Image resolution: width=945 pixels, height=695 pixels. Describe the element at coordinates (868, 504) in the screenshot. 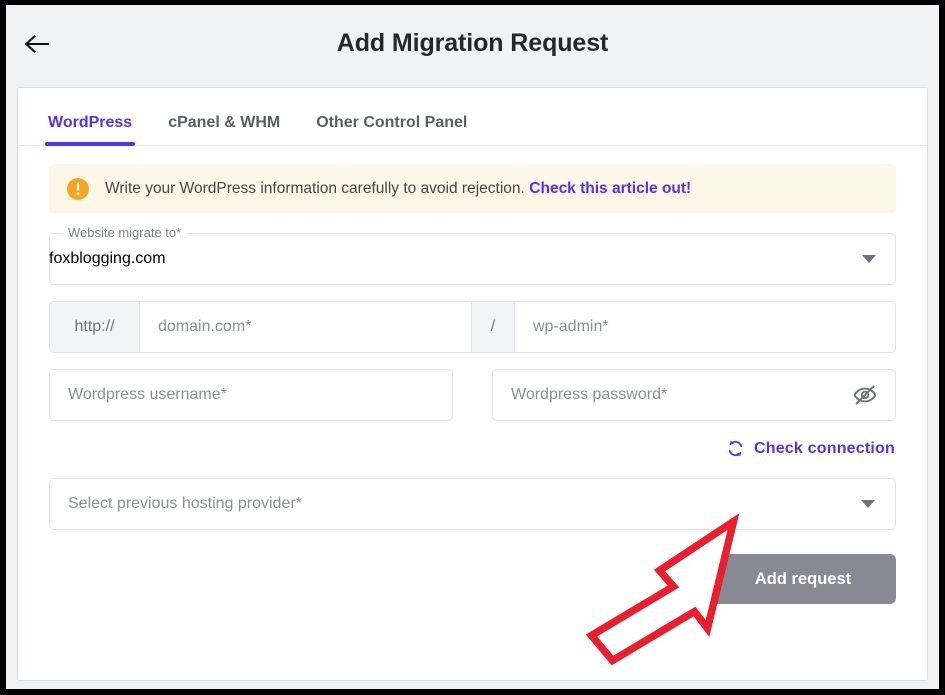

I see `chevron-down-icon` at that location.